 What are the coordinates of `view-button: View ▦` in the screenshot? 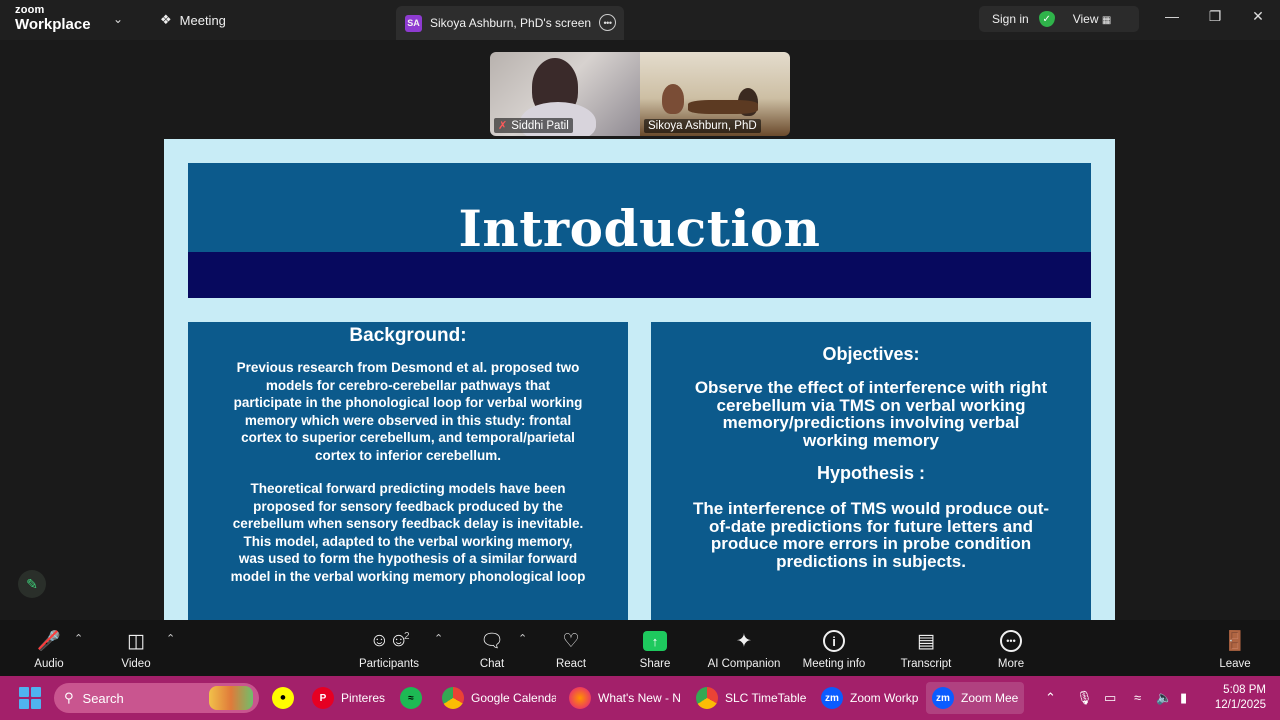 It's located at (1092, 19).